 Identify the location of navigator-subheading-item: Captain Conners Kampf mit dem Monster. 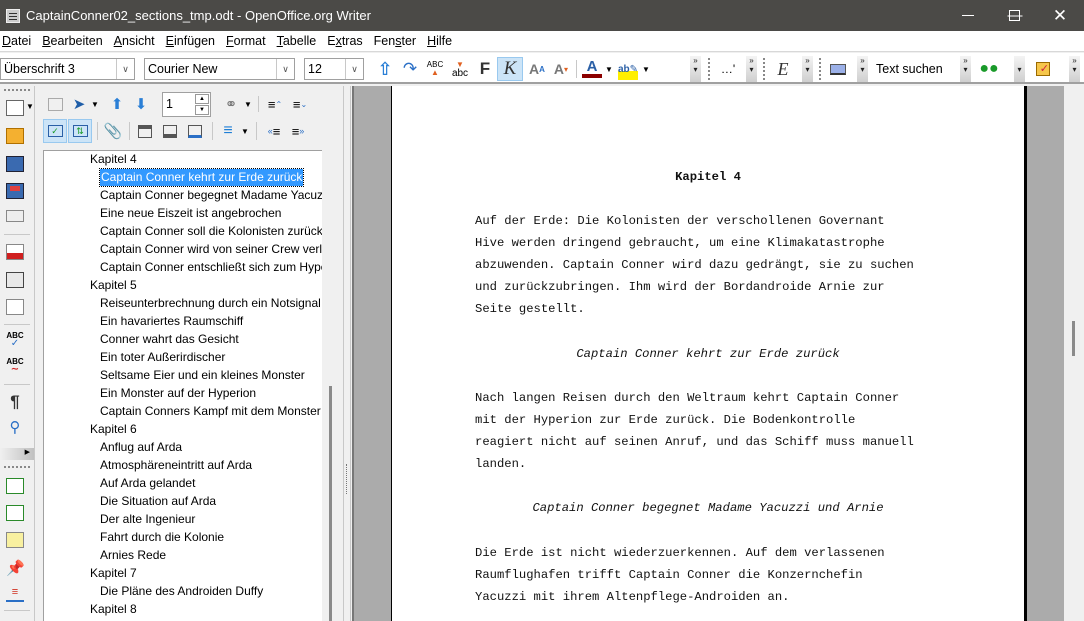
(210, 411).